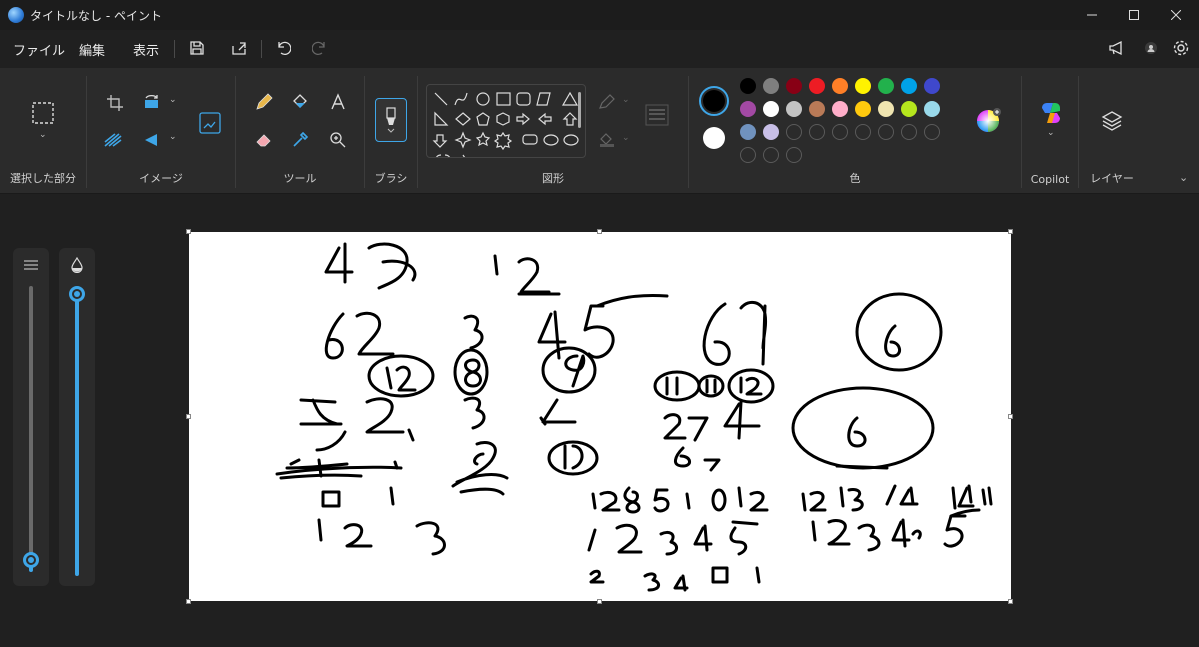 The image size is (1199, 647). Describe the element at coordinates (1117, 48) in the screenshot. I see `feedback-icon` at that location.